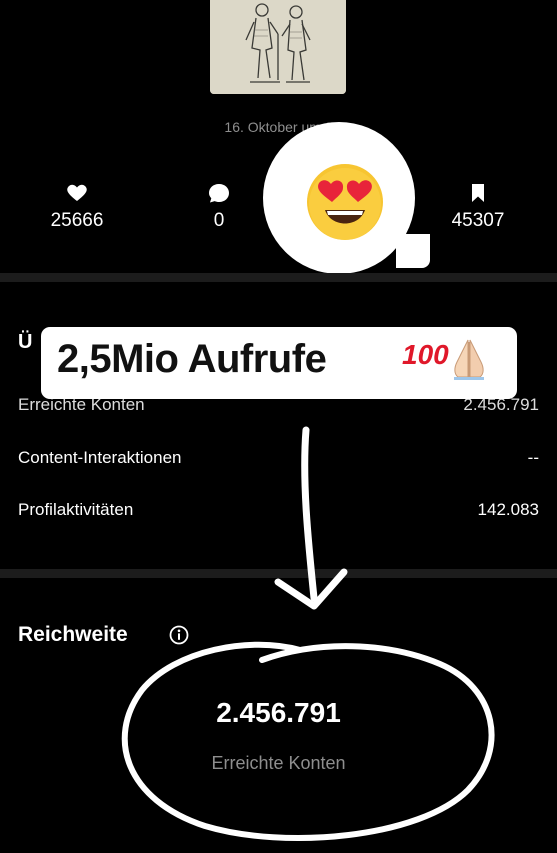 Image resolution: width=557 pixels, height=853 pixels. Describe the element at coordinates (192, 359) in the screenshot. I see `sticker-text: 2,5Mio Aufrufe` at that location.